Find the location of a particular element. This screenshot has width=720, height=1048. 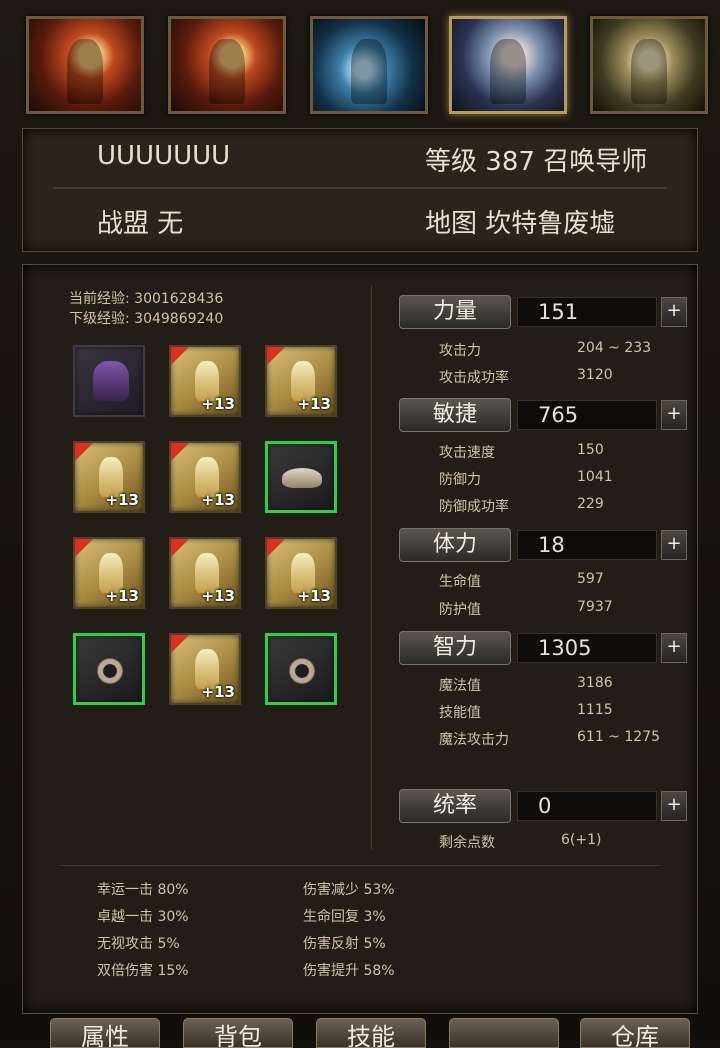

lightning-knight-portrait-icon is located at coordinates (369, 65).